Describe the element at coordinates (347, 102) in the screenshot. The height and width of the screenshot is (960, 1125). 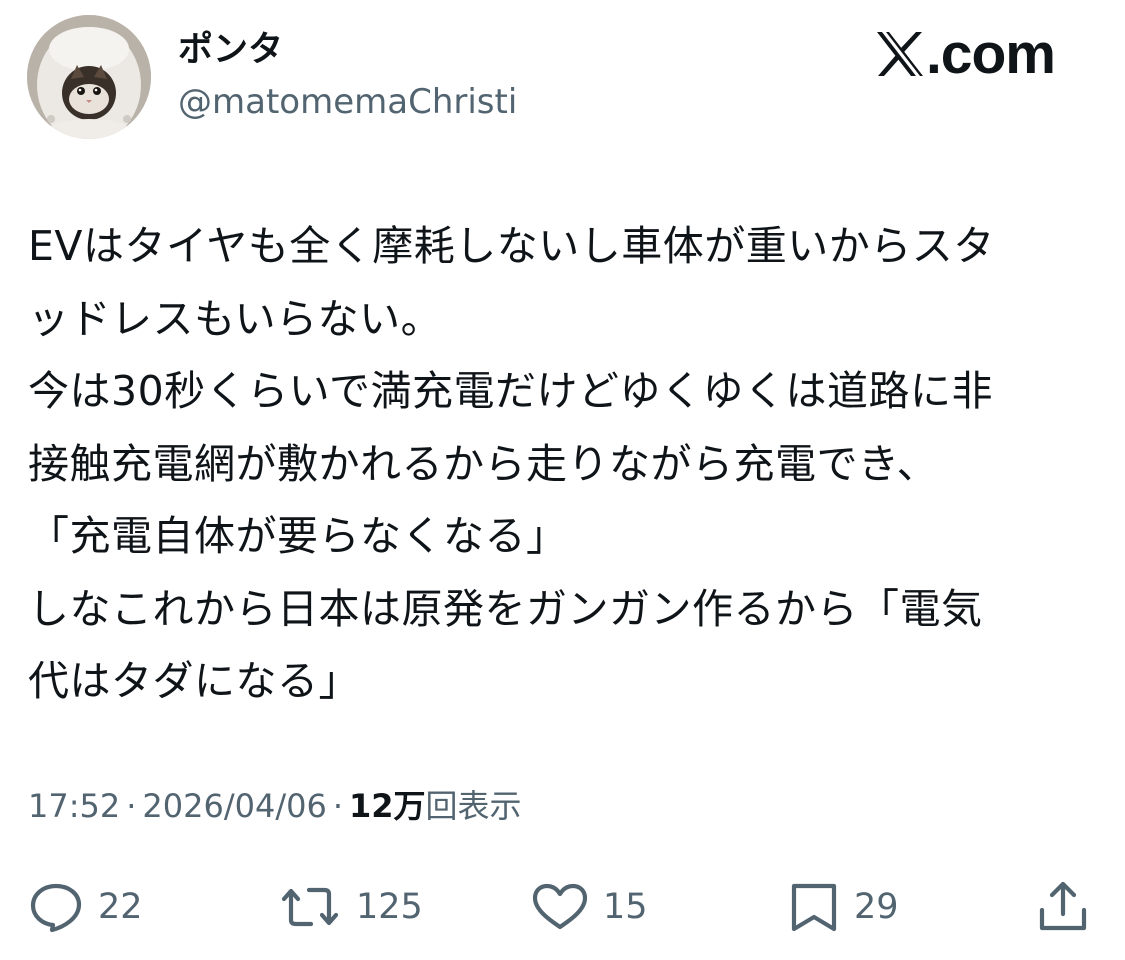
I see `user-handle: @matomemaChristi` at that location.